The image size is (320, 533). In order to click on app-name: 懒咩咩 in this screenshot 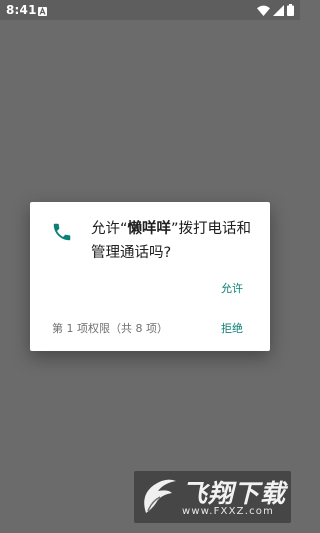, I will do `click(149, 229)`.